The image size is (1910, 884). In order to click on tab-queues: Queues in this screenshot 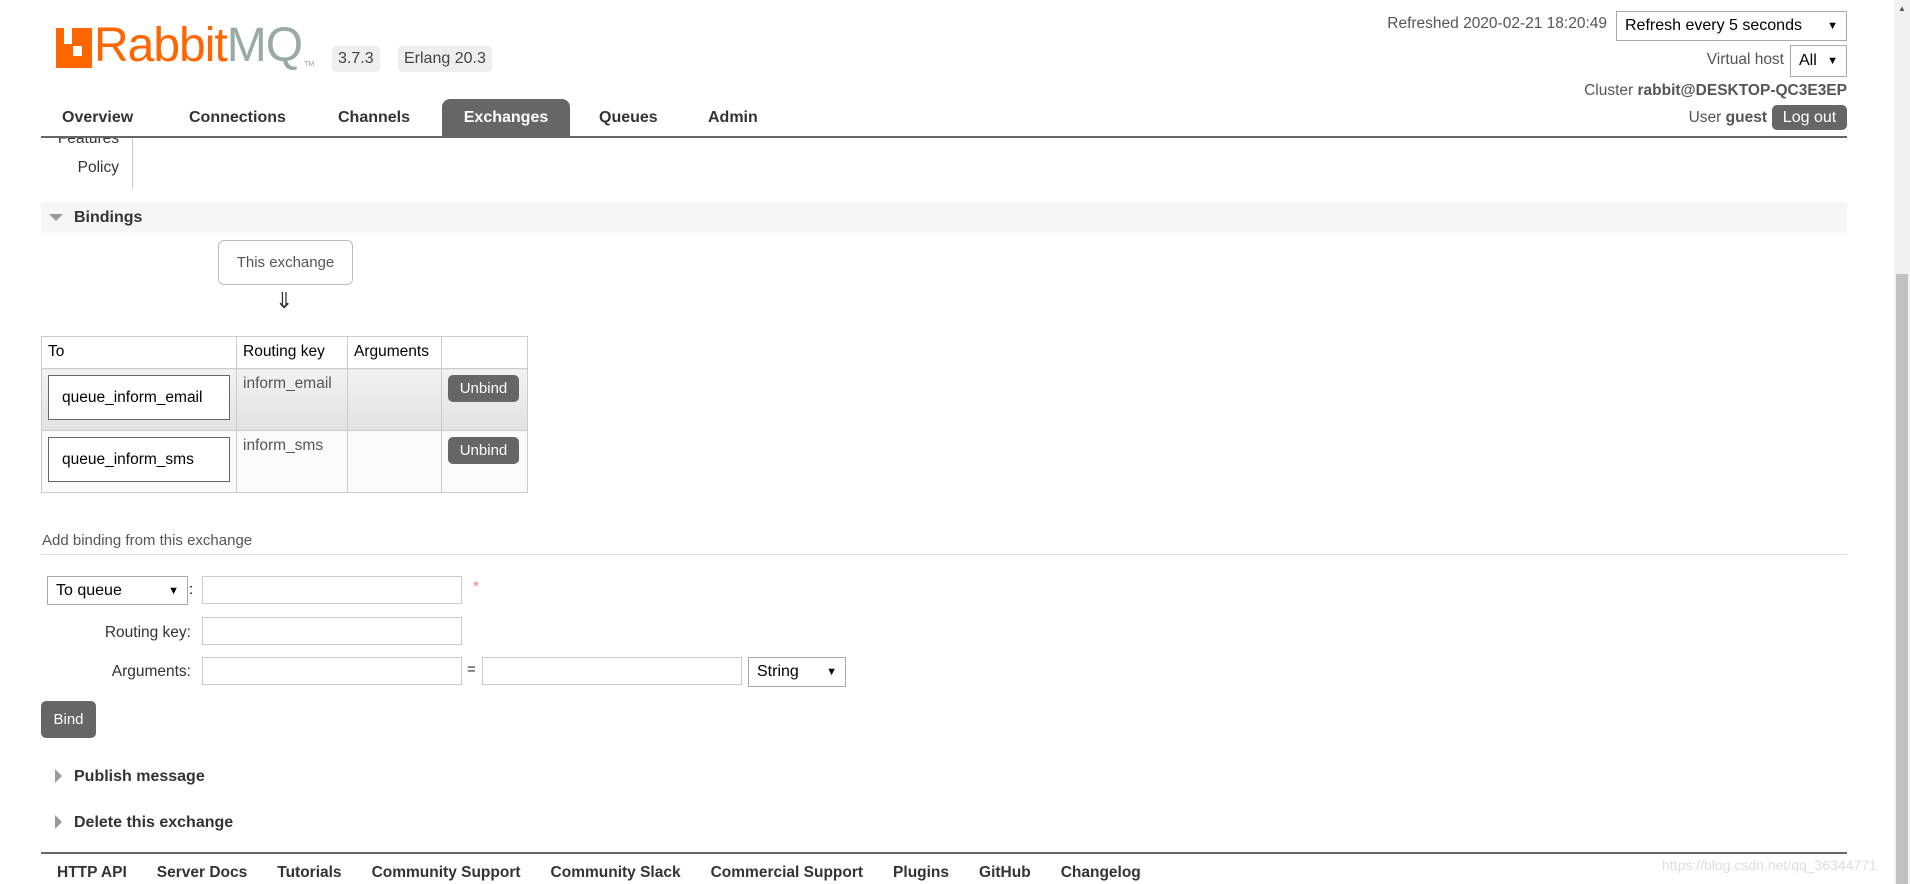, I will do `click(628, 117)`.